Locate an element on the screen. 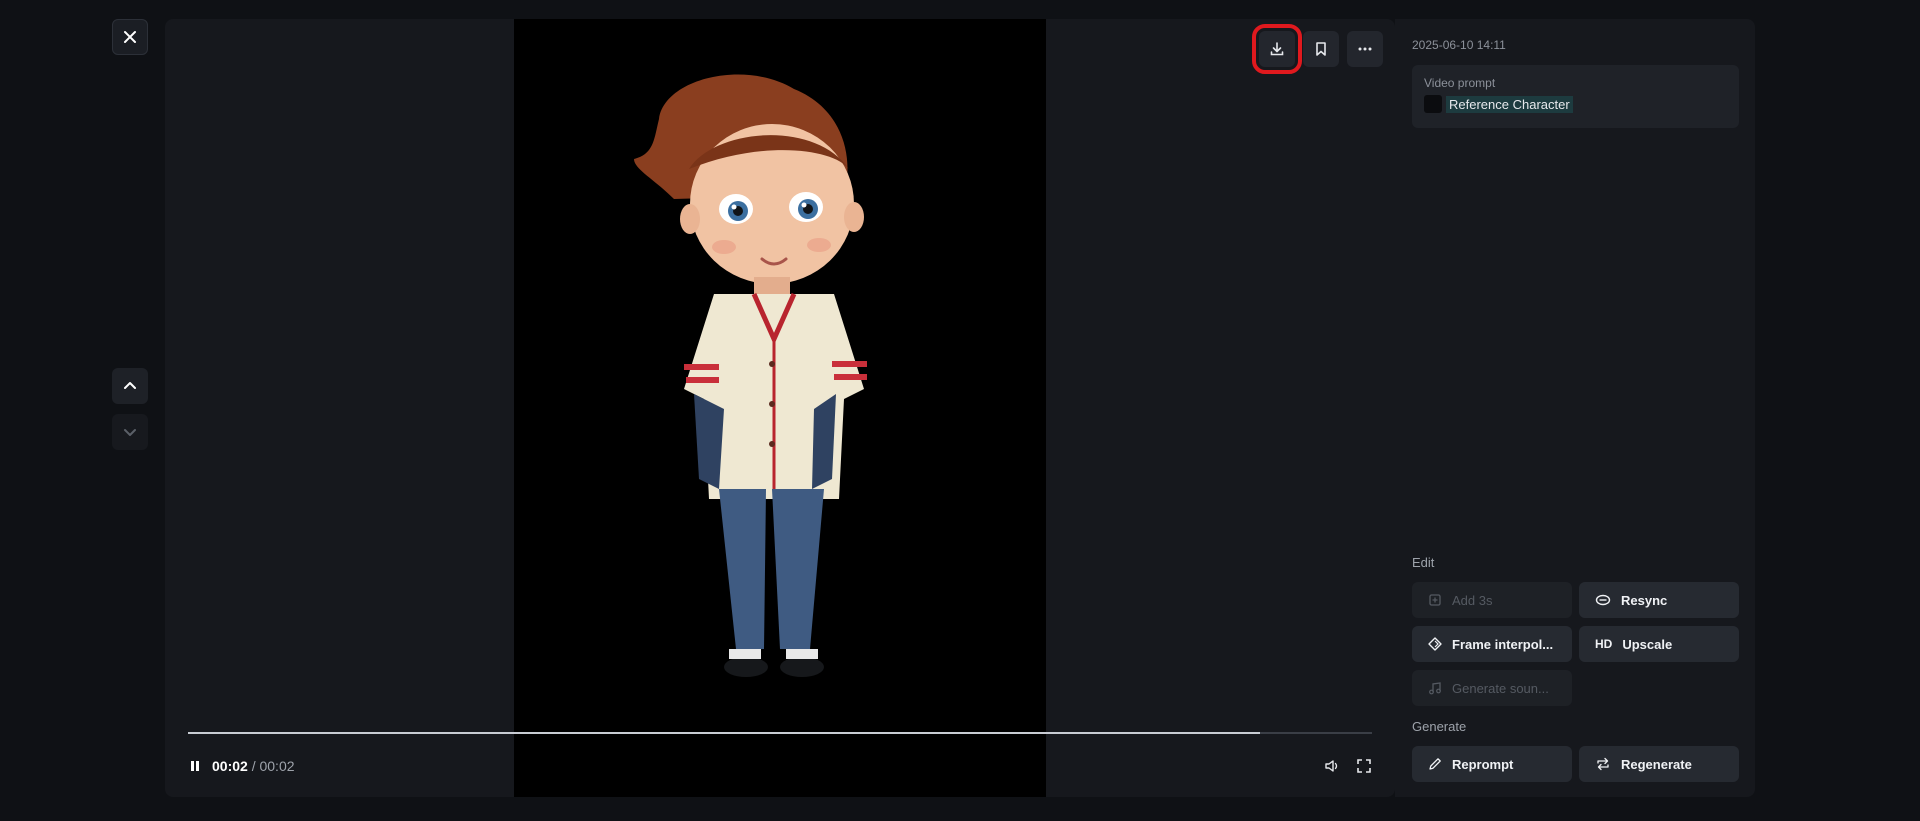  regenerate-label: Regenerate is located at coordinates (1656, 764).